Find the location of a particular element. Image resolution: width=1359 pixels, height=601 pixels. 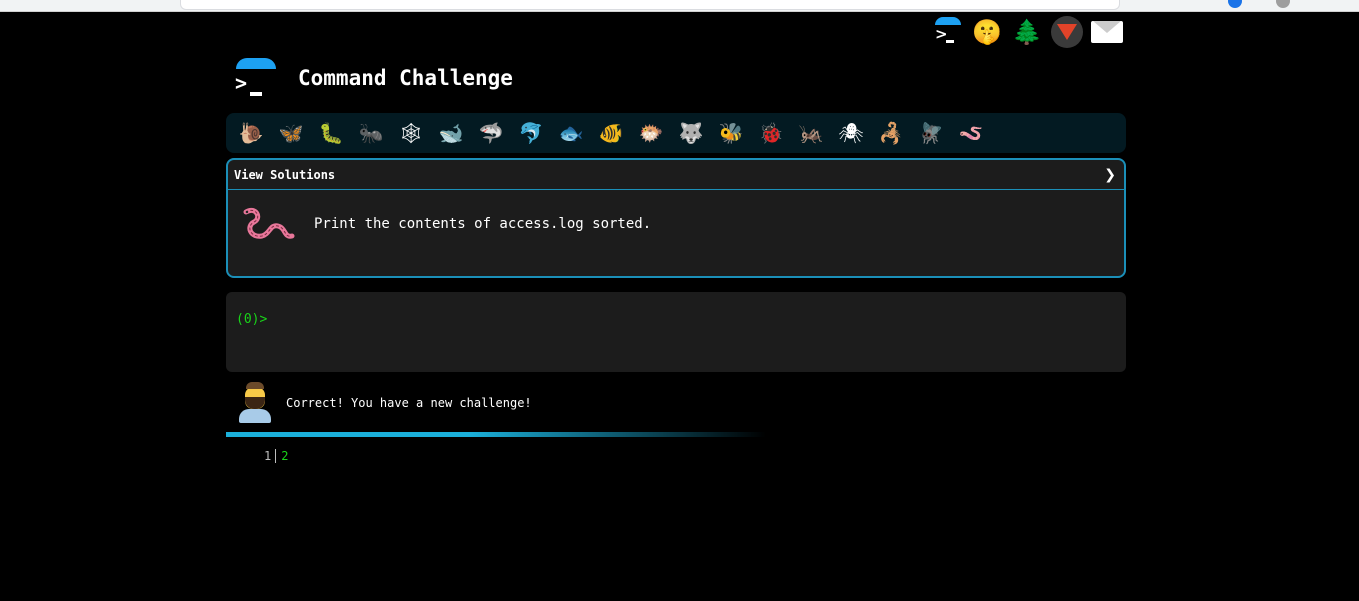

ant-icon: 🐜 is located at coordinates (371, 133).